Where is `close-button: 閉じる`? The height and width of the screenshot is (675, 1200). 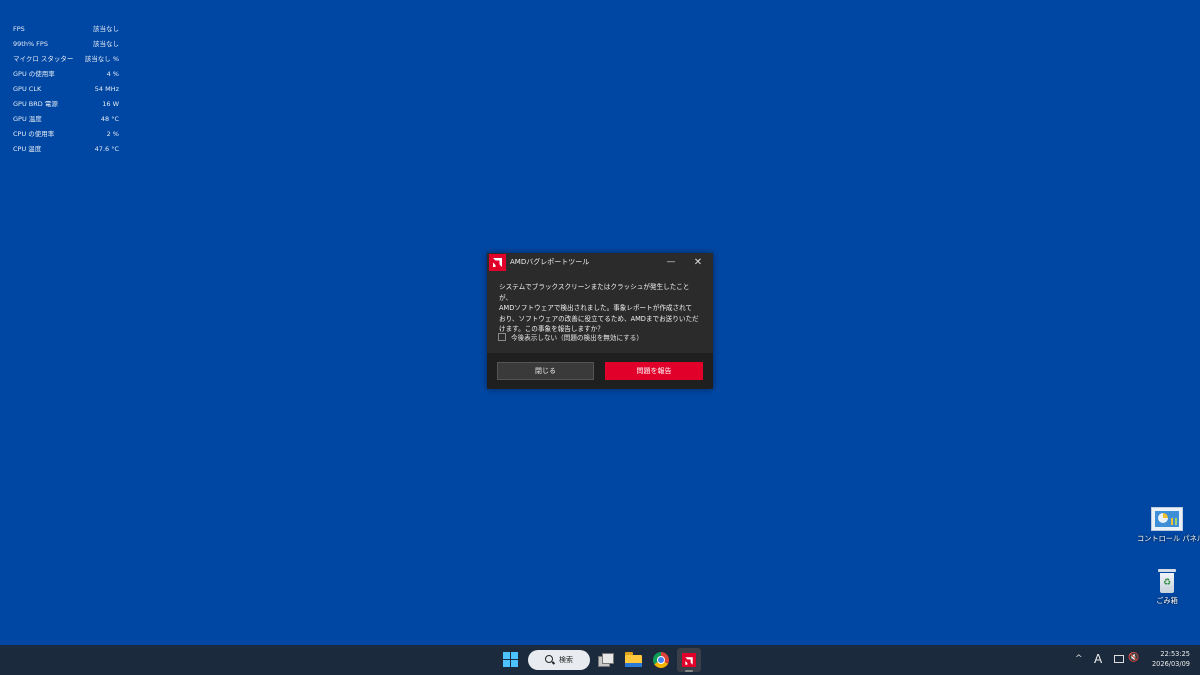
close-button: 閉じる is located at coordinates (545, 371).